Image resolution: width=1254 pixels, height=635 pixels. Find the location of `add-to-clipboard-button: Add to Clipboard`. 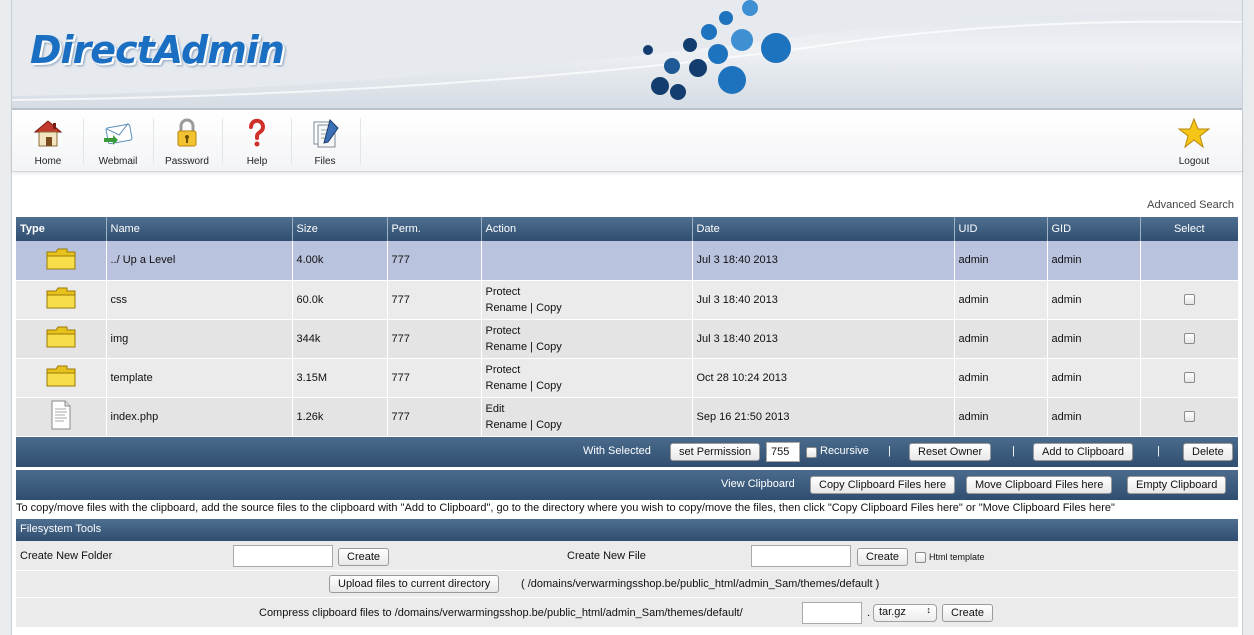

add-to-clipboard-button: Add to Clipboard is located at coordinates (1083, 452).